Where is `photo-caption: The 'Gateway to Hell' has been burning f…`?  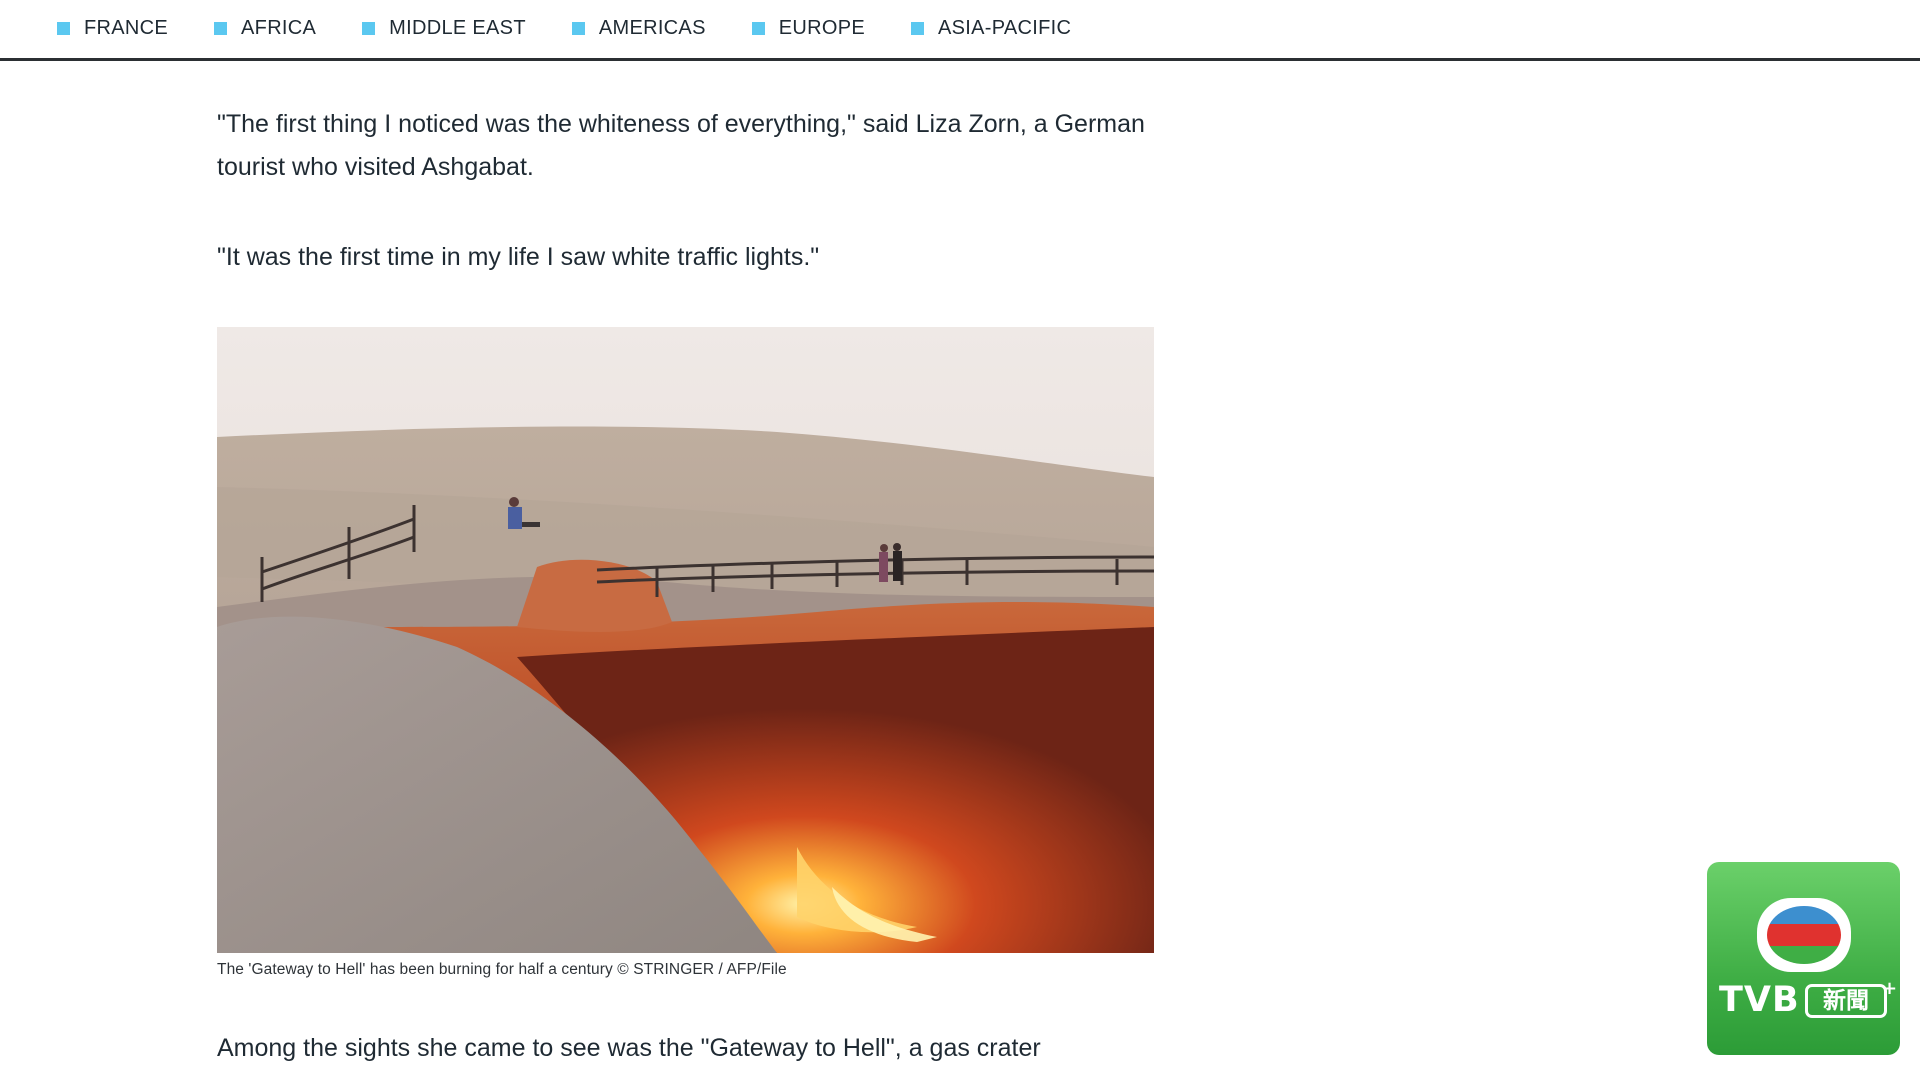 photo-caption: The 'Gateway to Hell' has been burning f… is located at coordinates (502, 969).